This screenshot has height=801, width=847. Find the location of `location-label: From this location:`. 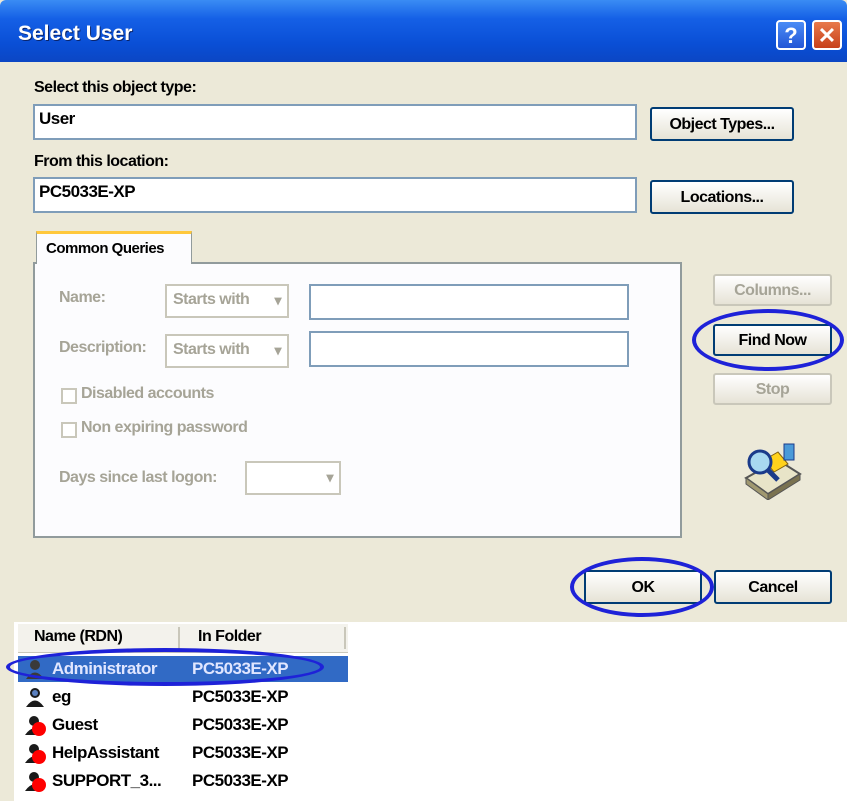

location-label: From this location: is located at coordinates (101, 161).